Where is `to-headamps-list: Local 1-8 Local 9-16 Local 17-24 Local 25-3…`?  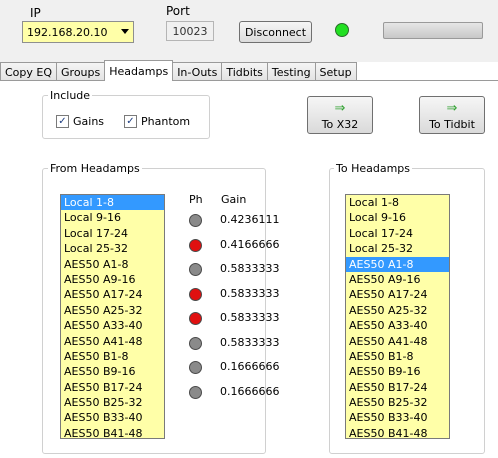 to-headamps-list: Local 1-8 Local 9-16 Local 17-24 Local 25-3… is located at coordinates (397, 316).